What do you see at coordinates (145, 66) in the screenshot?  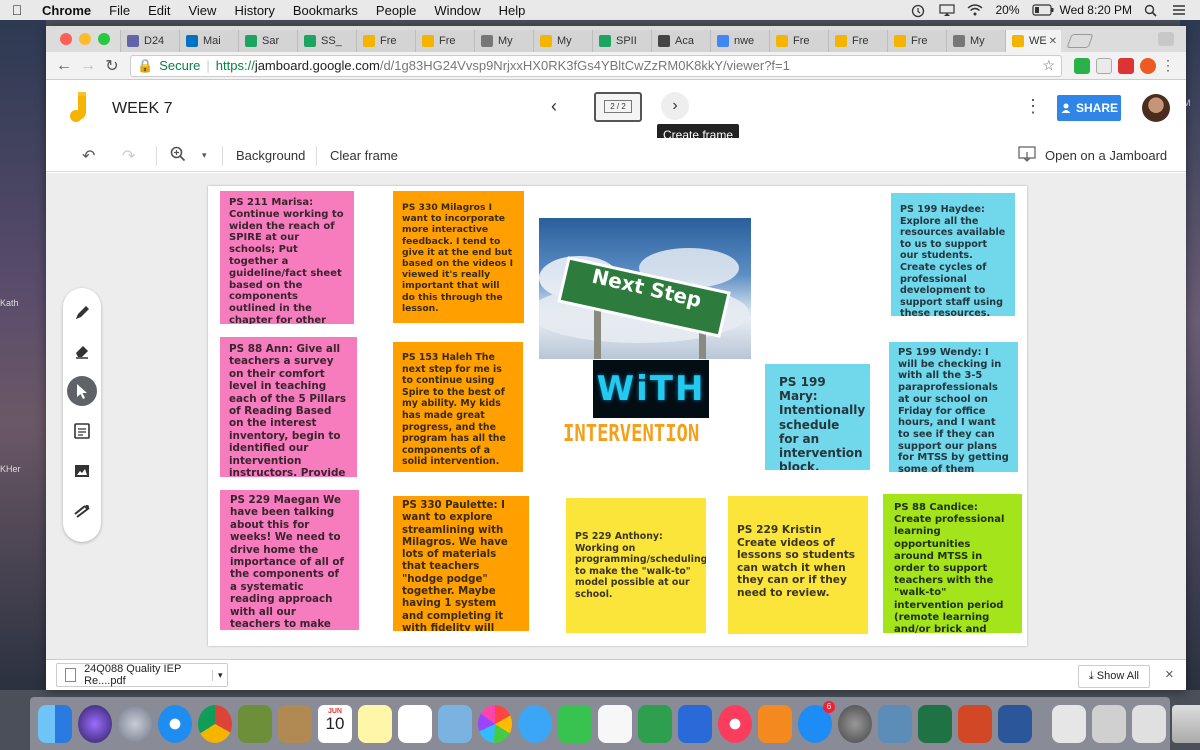 I see `lock-icon: 🔒` at bounding box center [145, 66].